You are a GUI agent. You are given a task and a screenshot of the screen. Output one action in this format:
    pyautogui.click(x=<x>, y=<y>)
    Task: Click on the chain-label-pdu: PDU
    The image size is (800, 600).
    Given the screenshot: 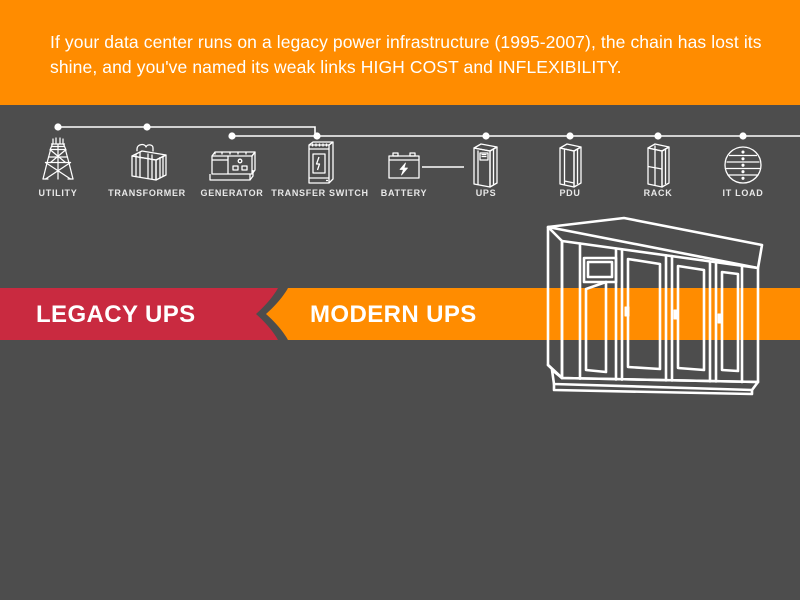 What is the action you would take?
    pyautogui.click(x=570, y=193)
    